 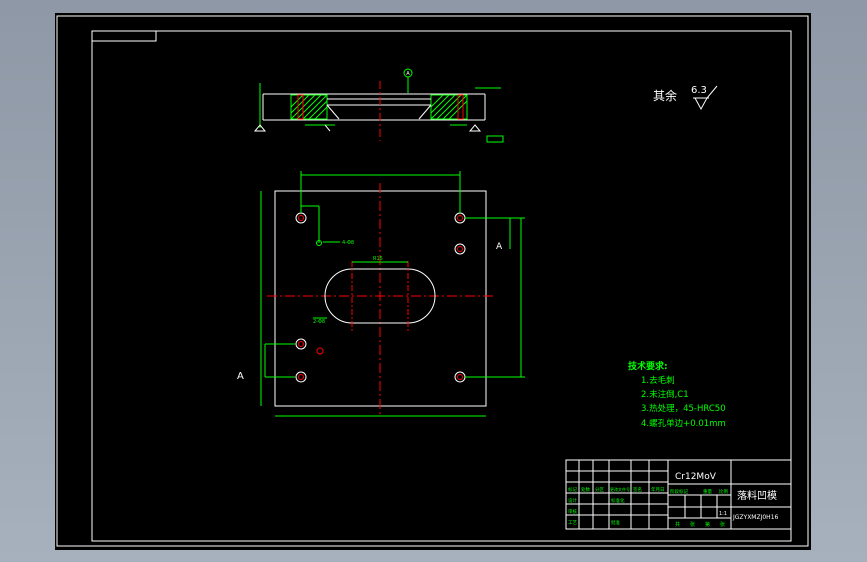 I want to click on tb-stage-label: 比例, so click(x=723, y=491).